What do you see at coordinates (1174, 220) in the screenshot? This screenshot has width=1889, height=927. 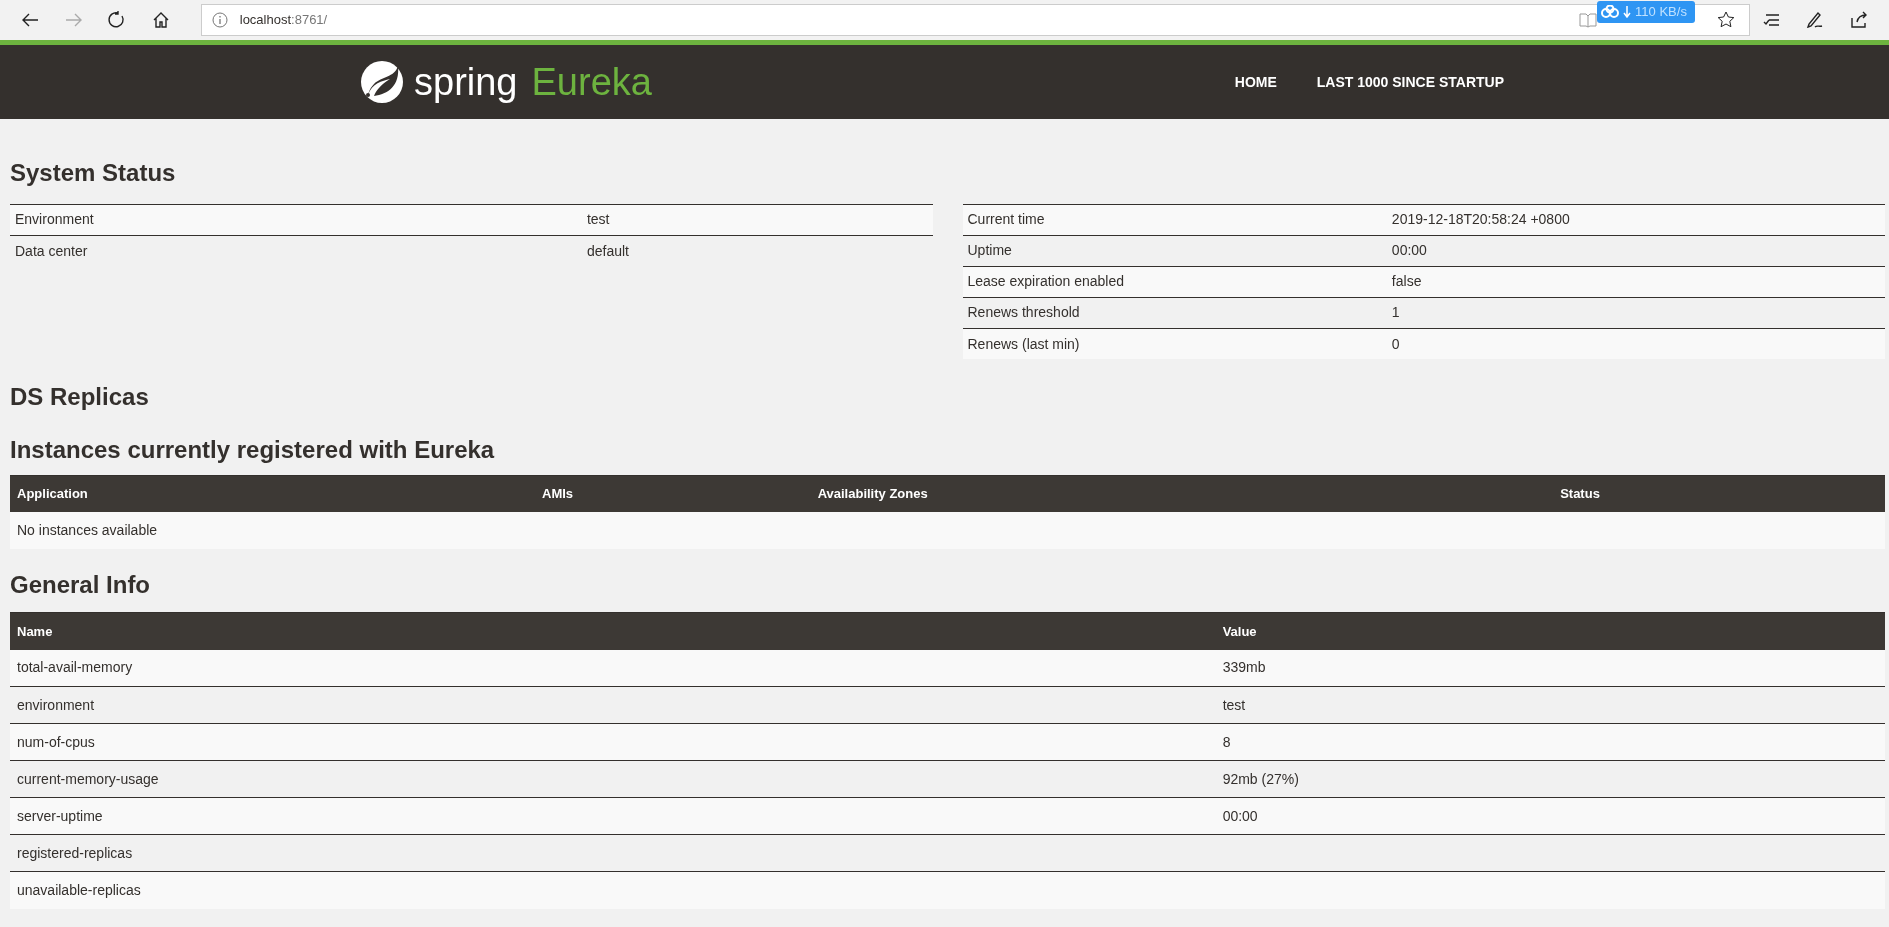 I see `table-cell: Current time` at bounding box center [1174, 220].